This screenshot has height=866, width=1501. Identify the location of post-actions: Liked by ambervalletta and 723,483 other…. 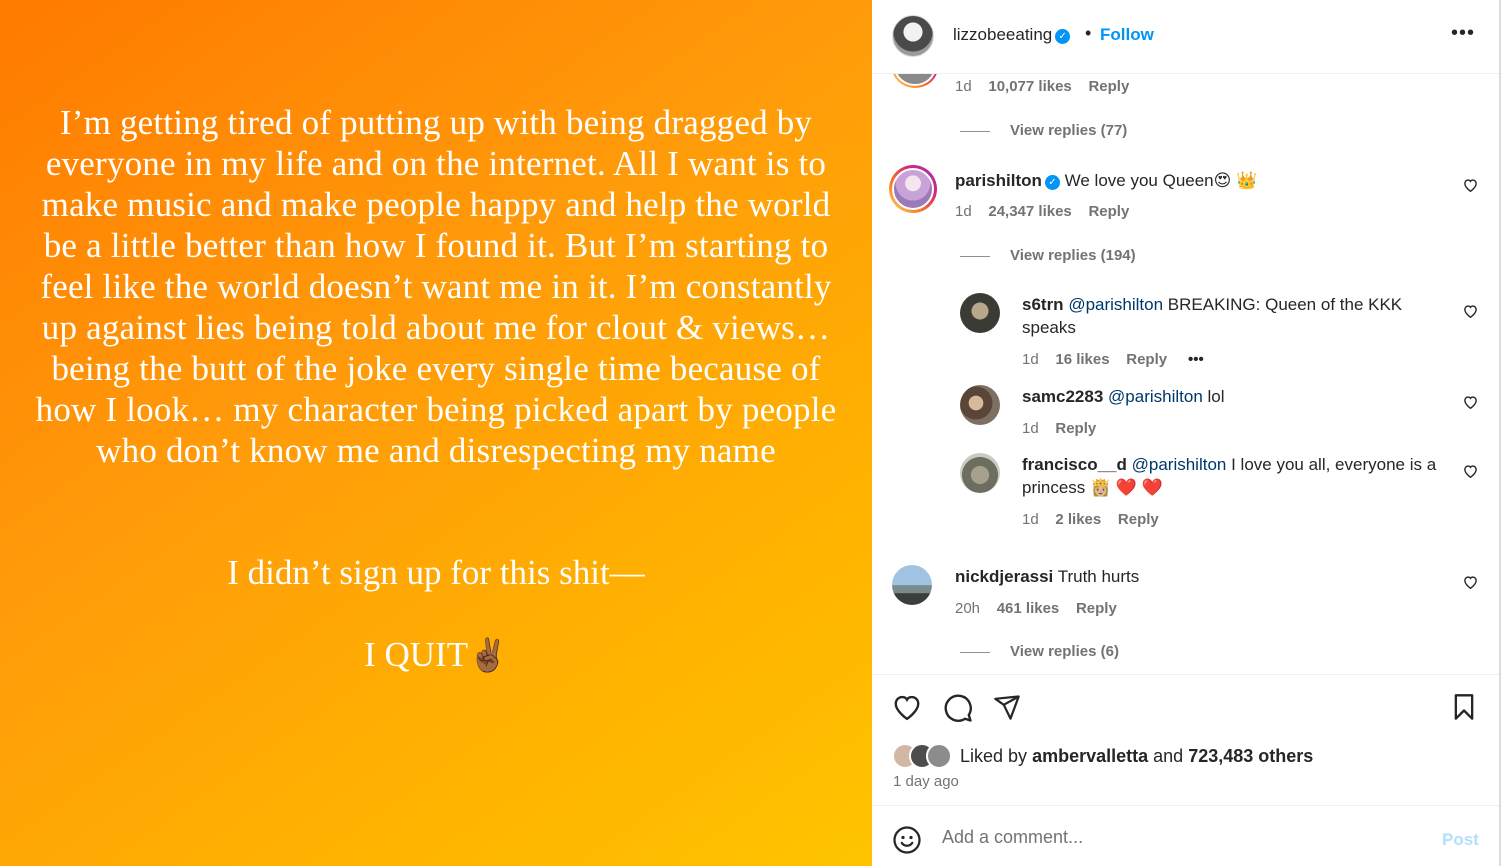
(1185, 739).